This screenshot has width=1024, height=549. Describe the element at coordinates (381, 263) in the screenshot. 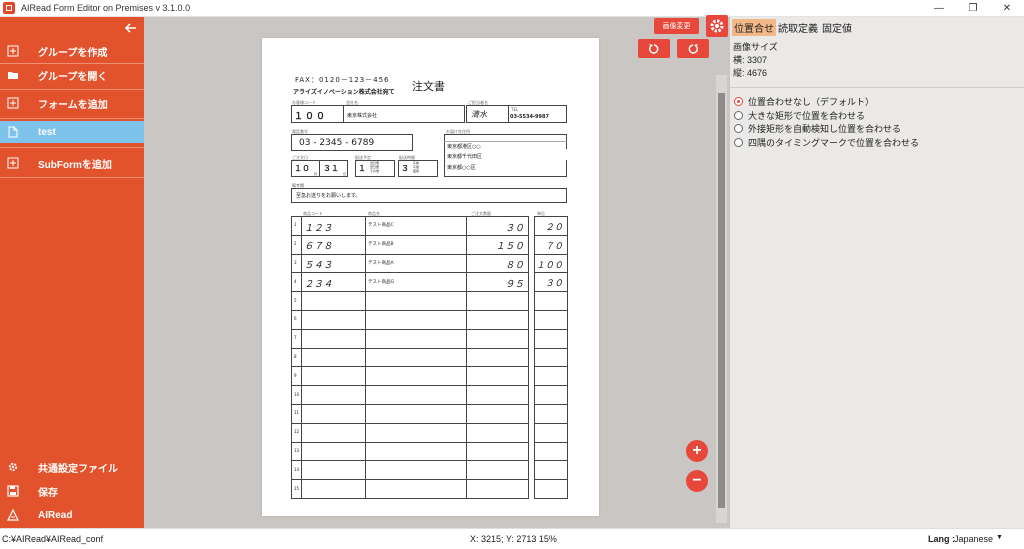

I see `table-cell-value: テスト商品A` at that location.